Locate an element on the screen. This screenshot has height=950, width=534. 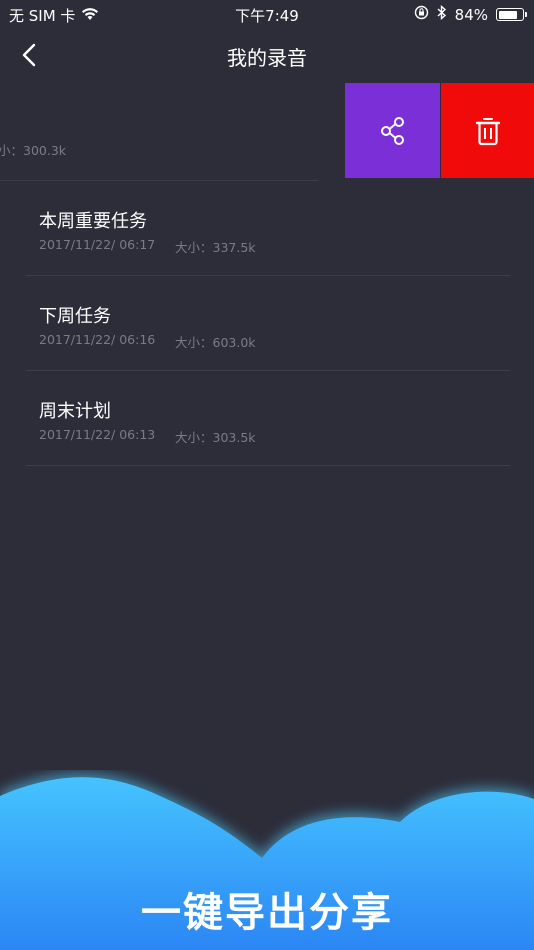
recording-size: 大小：603.0k is located at coordinates (215, 342).